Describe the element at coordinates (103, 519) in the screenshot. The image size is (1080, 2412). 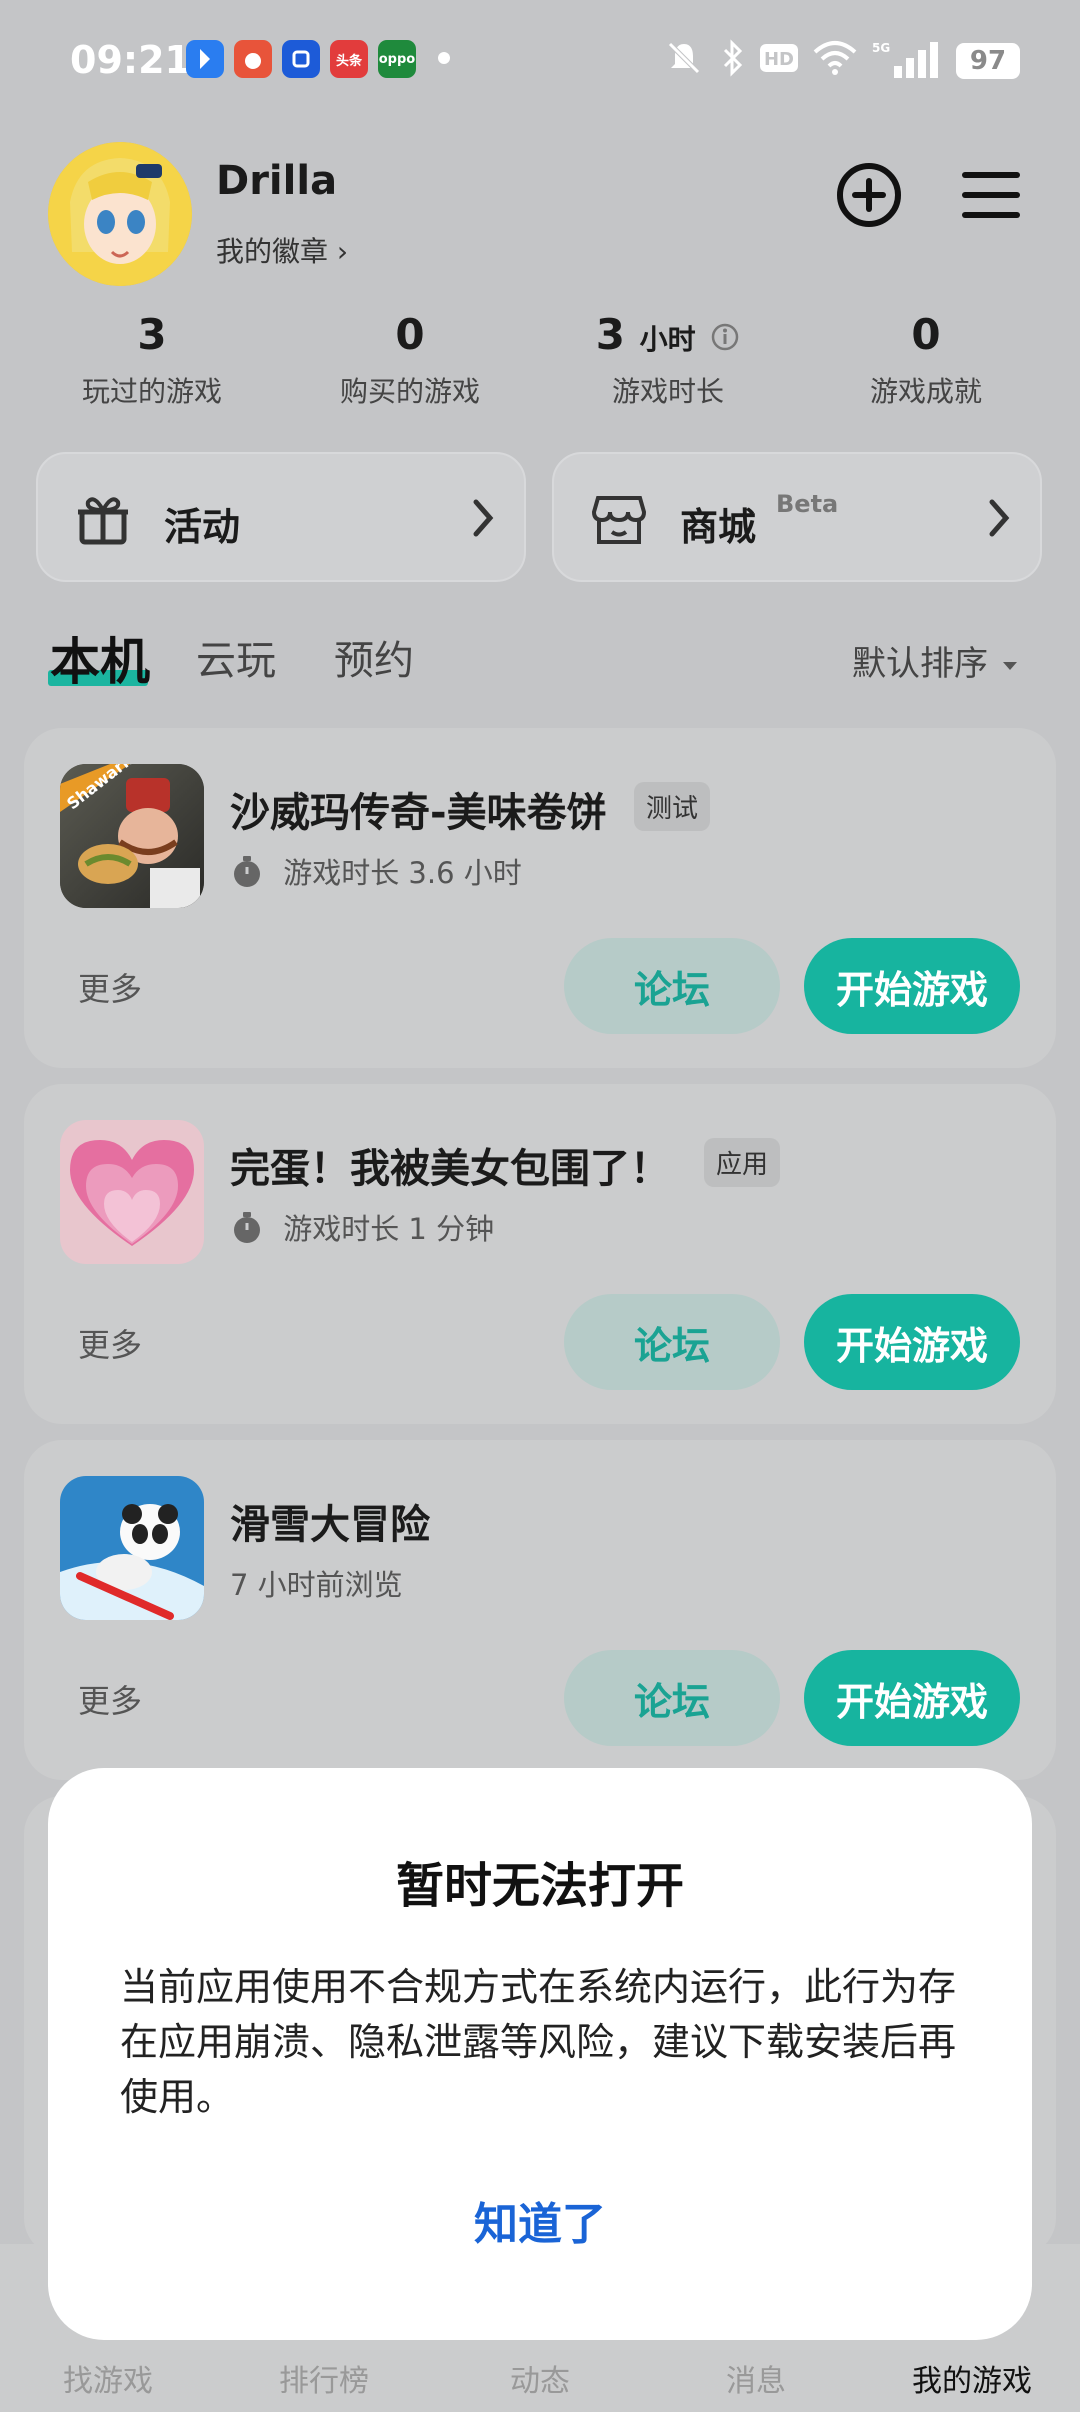
I see `gift-icon` at that location.